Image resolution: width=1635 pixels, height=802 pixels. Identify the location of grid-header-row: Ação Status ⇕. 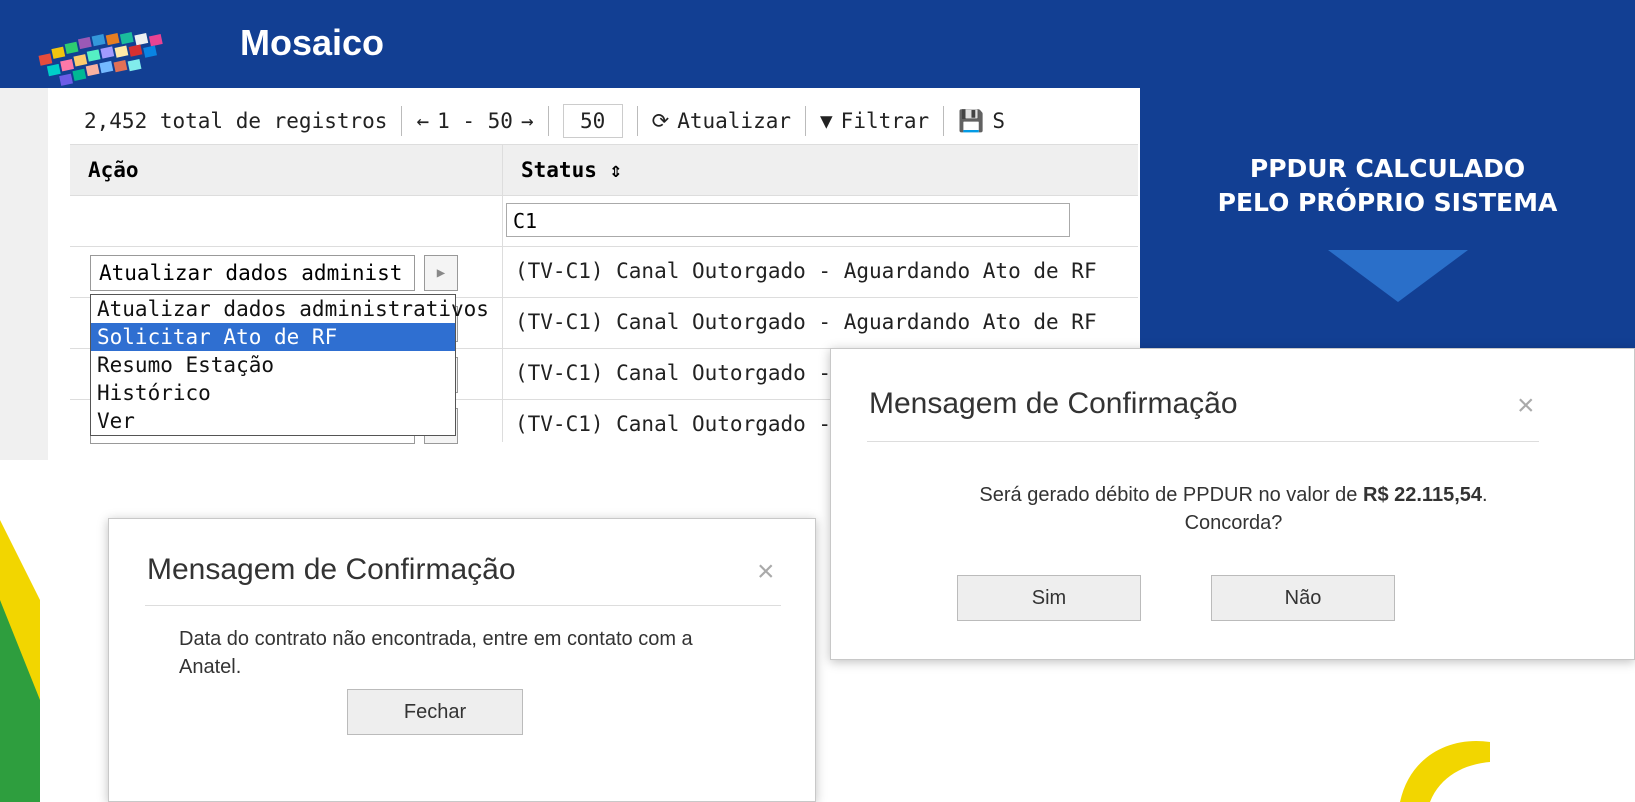
(604, 170).